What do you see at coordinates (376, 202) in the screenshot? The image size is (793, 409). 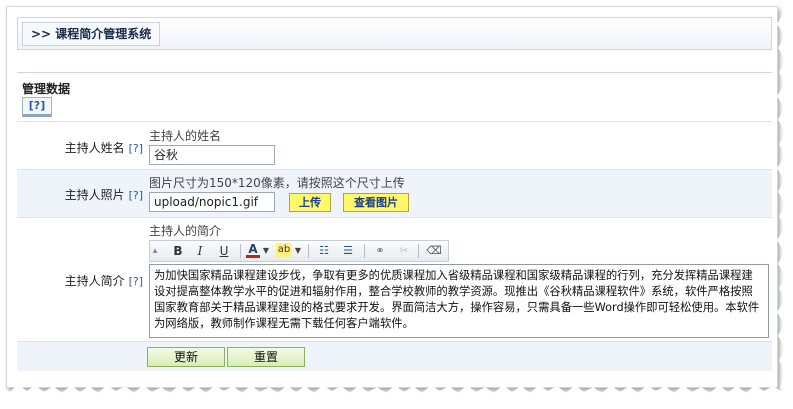 I see `view-image-button: 查看图片` at bounding box center [376, 202].